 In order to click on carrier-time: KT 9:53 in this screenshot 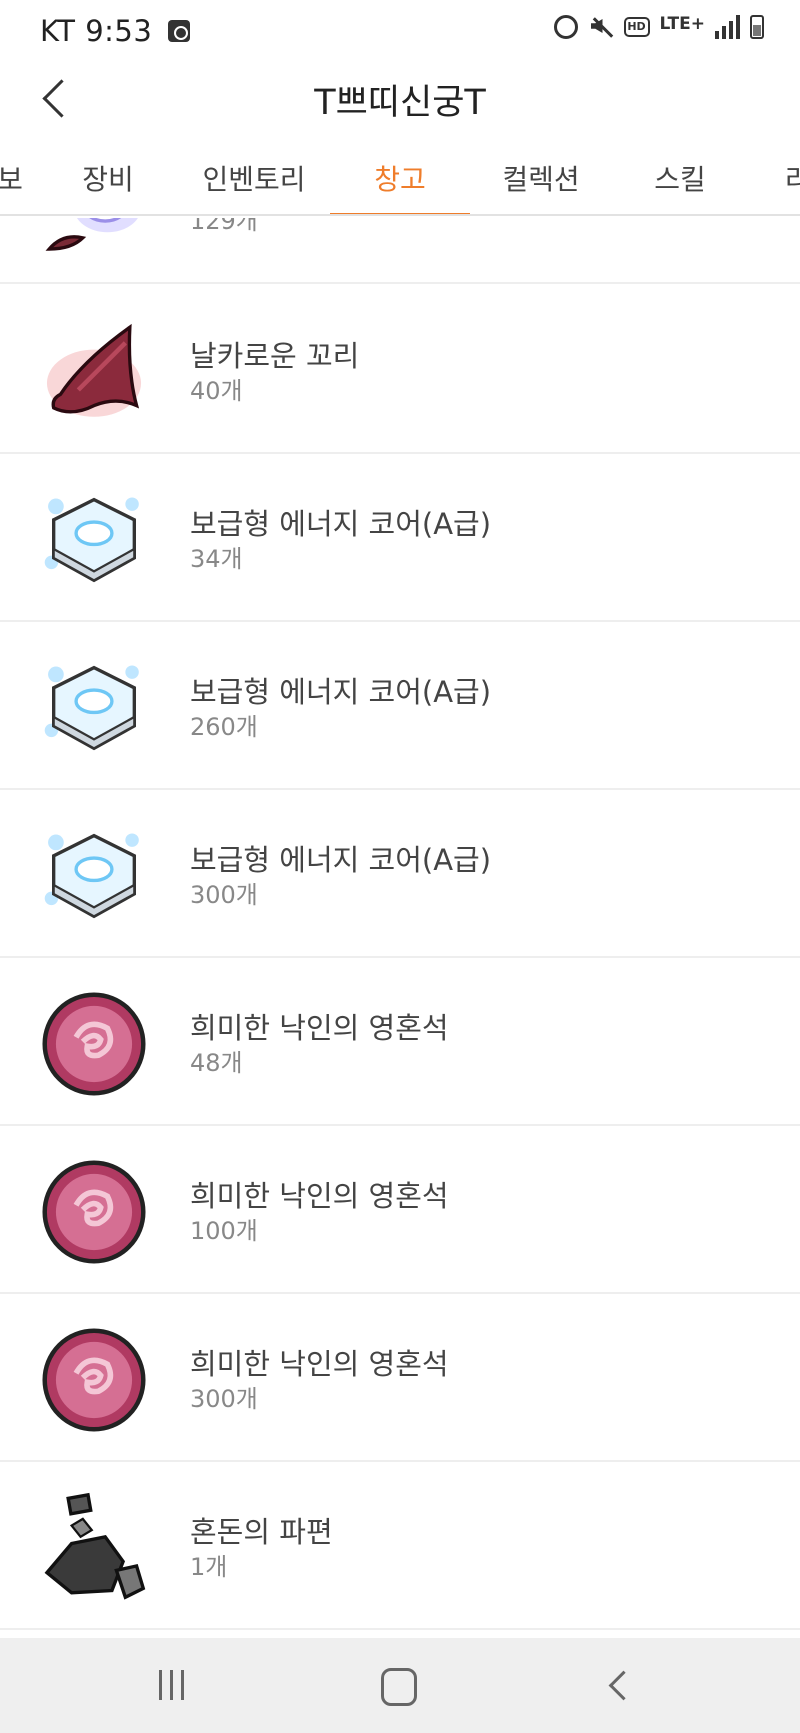, I will do `click(96, 31)`.